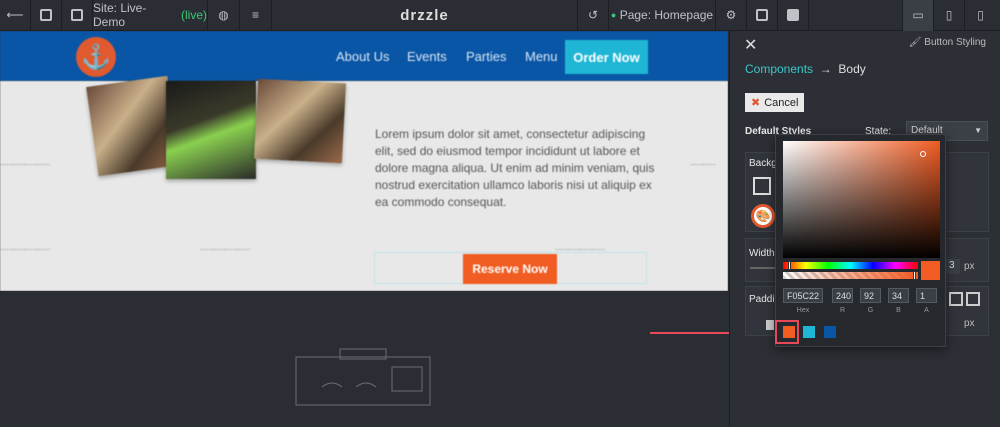  What do you see at coordinates (224, 15) in the screenshot?
I see `globe-icon: ◍` at bounding box center [224, 15].